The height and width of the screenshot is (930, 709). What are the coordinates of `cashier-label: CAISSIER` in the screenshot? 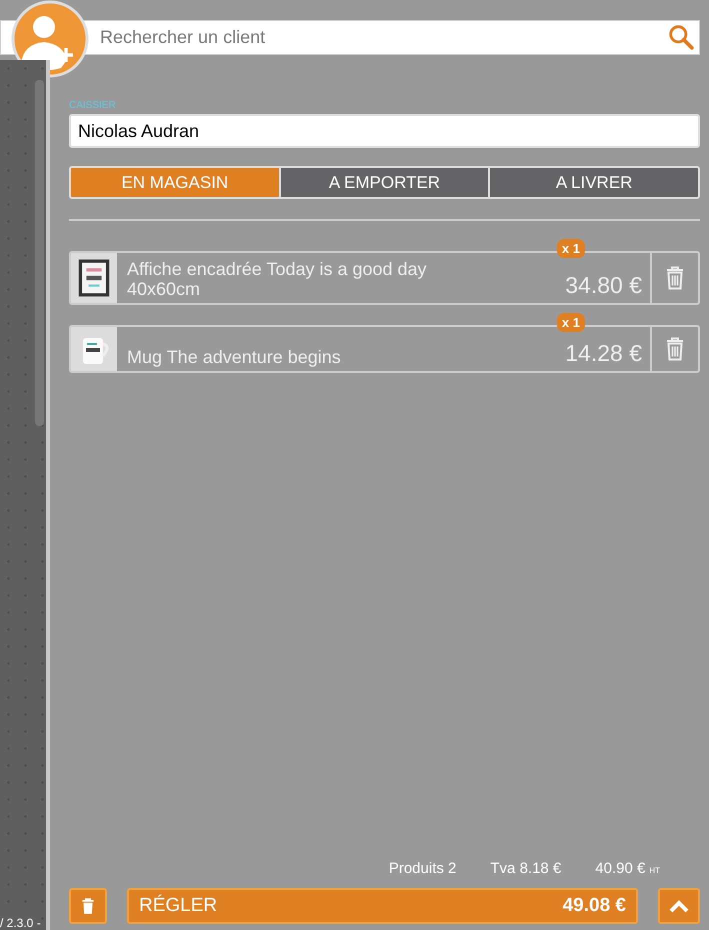 It's located at (93, 105).